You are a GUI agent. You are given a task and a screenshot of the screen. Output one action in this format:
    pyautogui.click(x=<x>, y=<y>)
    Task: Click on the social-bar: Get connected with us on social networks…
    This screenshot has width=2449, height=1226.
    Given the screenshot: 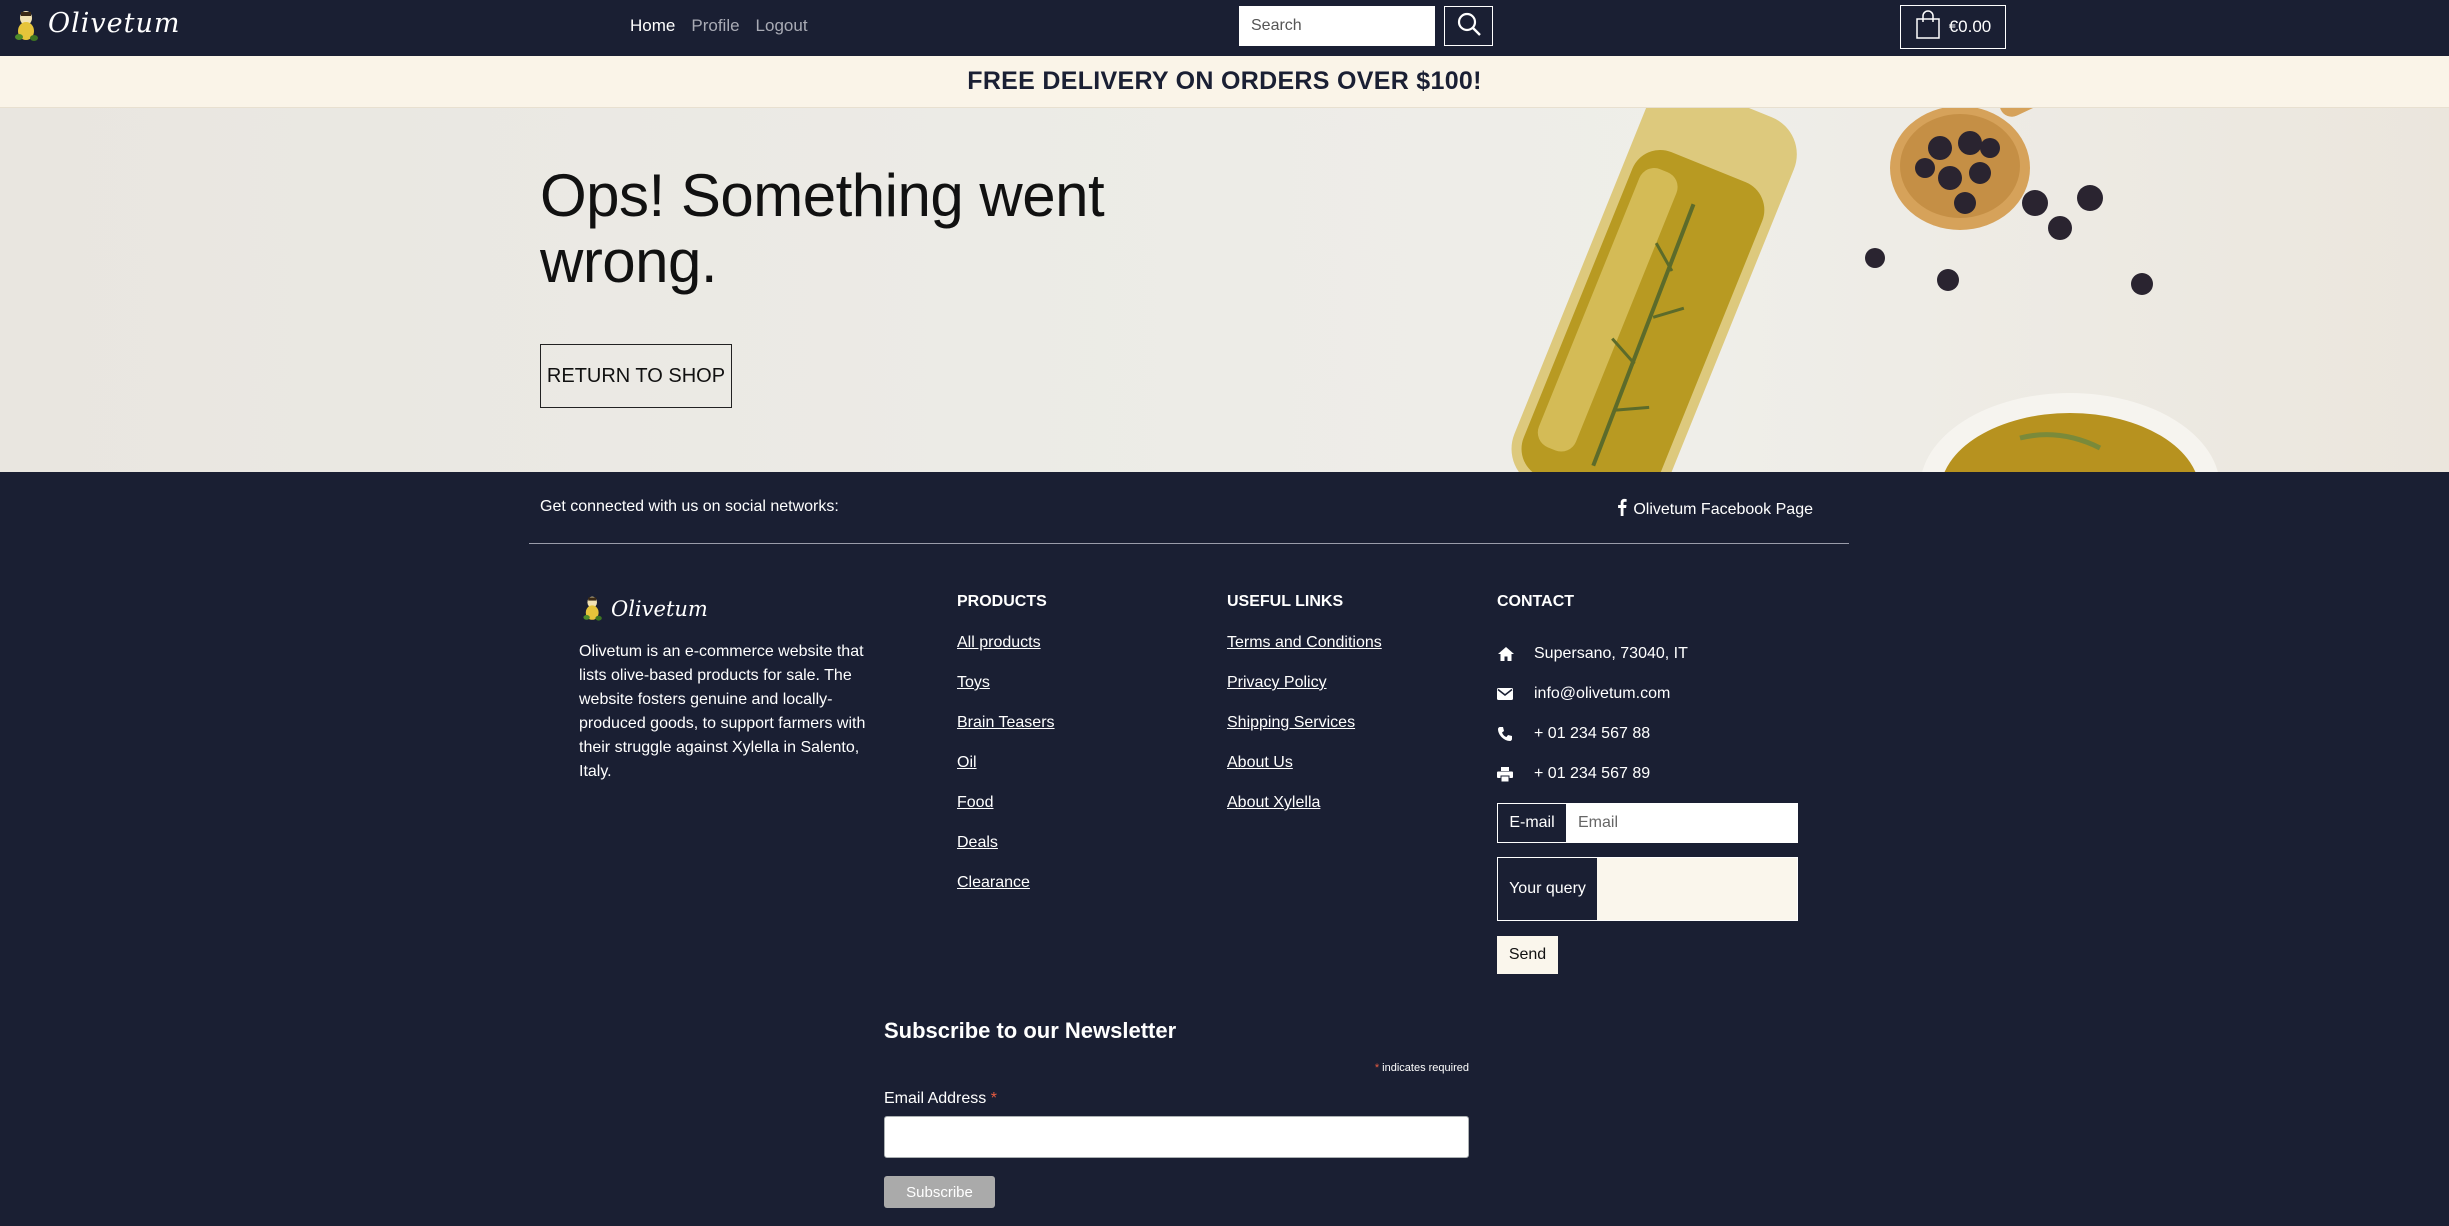 What is the action you would take?
    pyautogui.click(x=1176, y=507)
    